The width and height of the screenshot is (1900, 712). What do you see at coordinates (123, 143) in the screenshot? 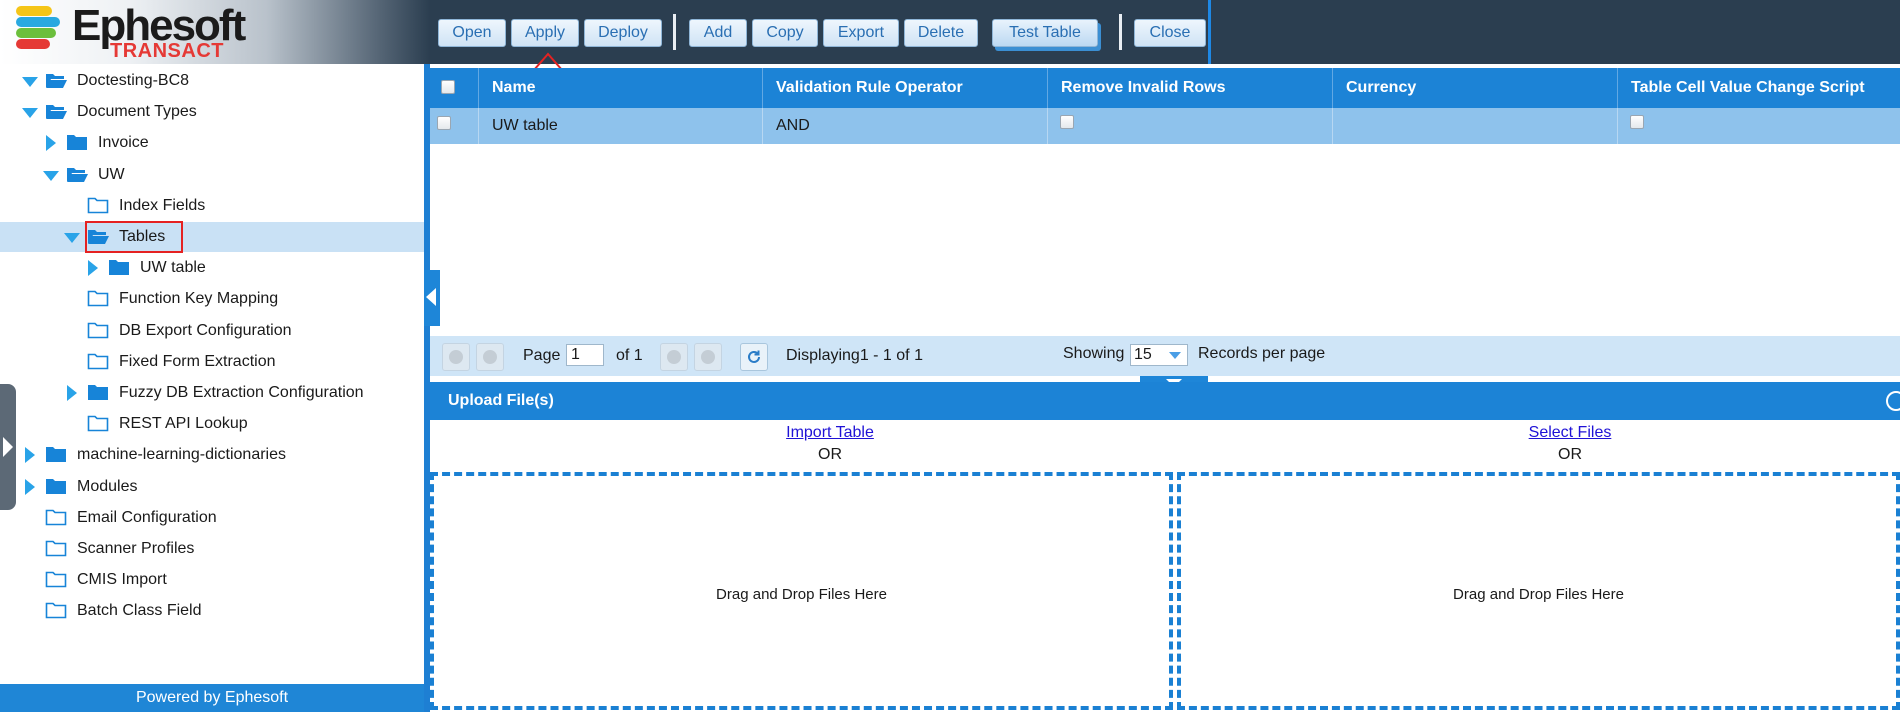
I see `tree-item-label: Invoice` at bounding box center [123, 143].